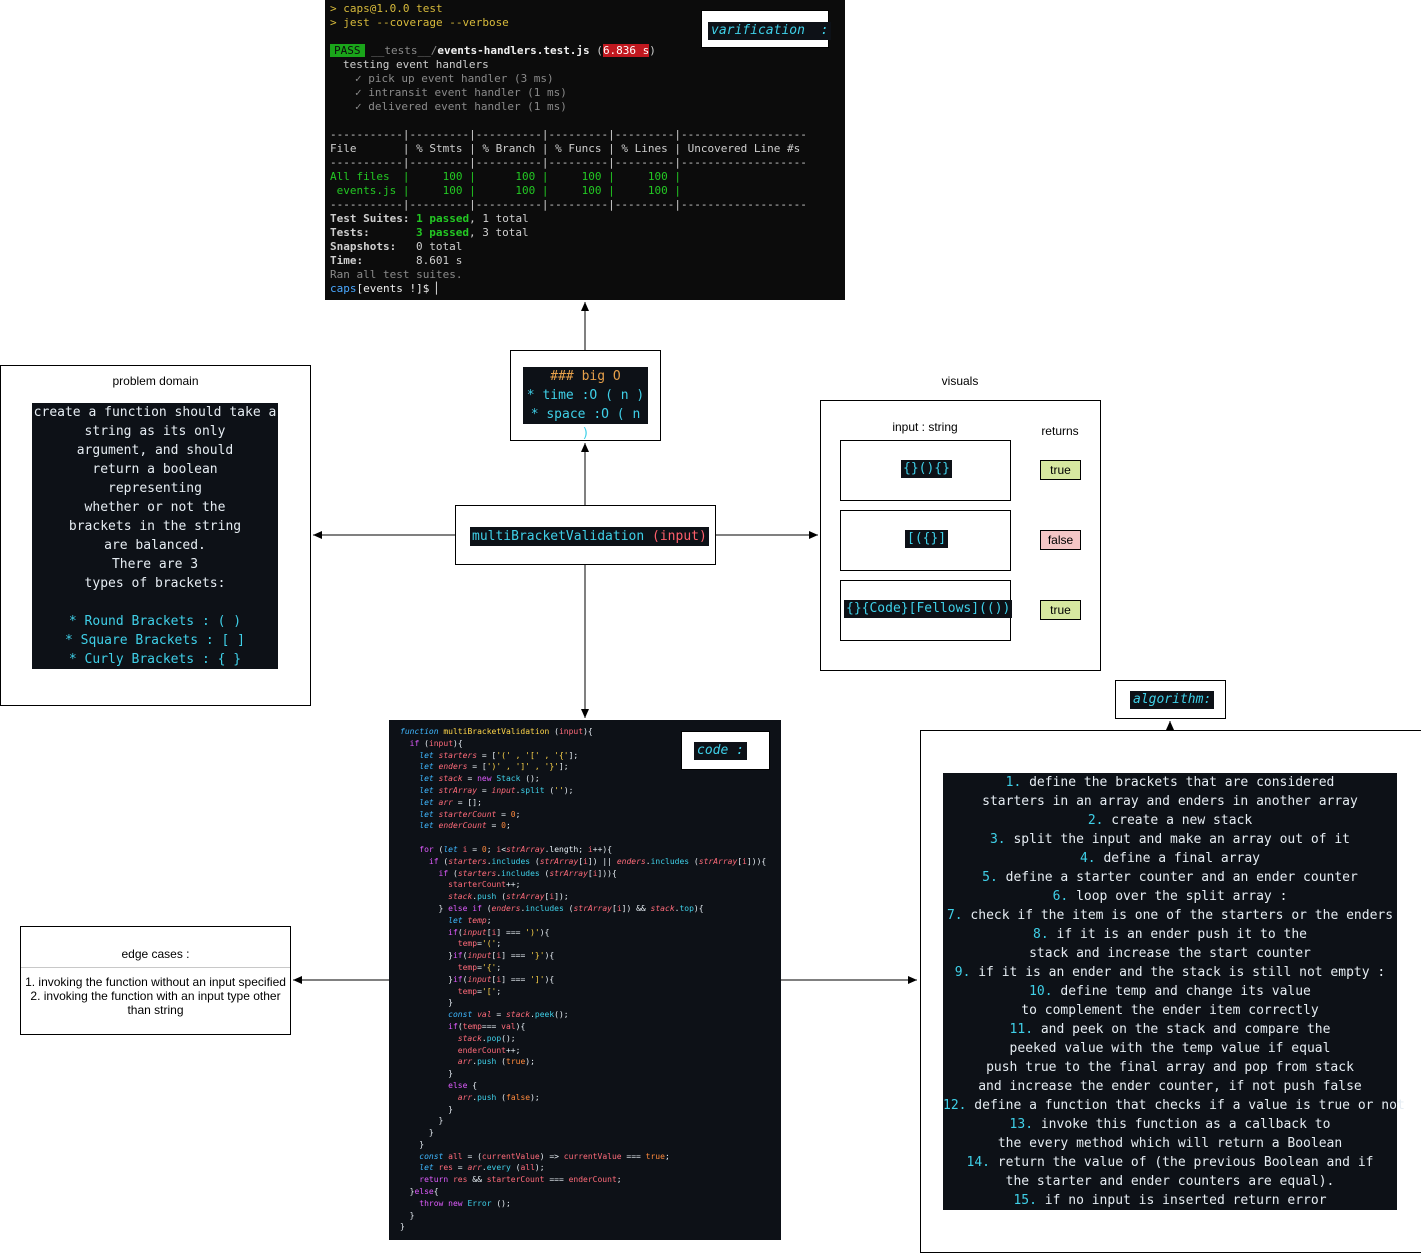 The image size is (1421, 1253). Describe the element at coordinates (1170, 934) in the screenshot. I see `algorithm-step: 8. if it is an ender push it to the` at that location.